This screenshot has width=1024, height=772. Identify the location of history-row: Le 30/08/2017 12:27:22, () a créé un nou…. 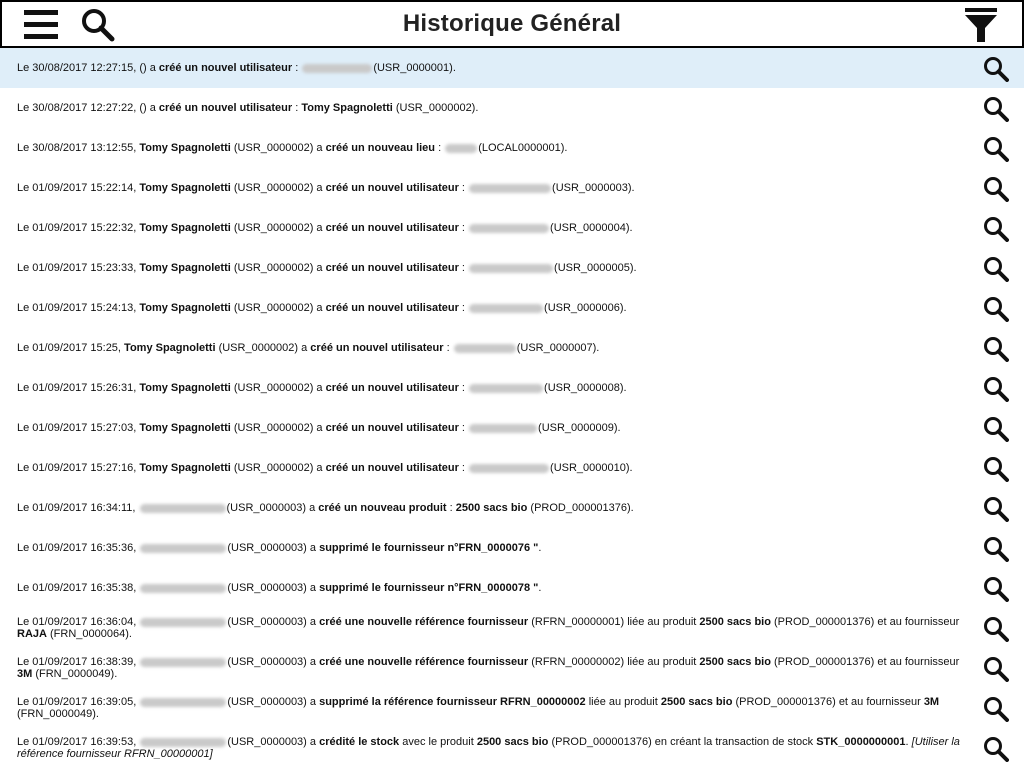
(512, 108).